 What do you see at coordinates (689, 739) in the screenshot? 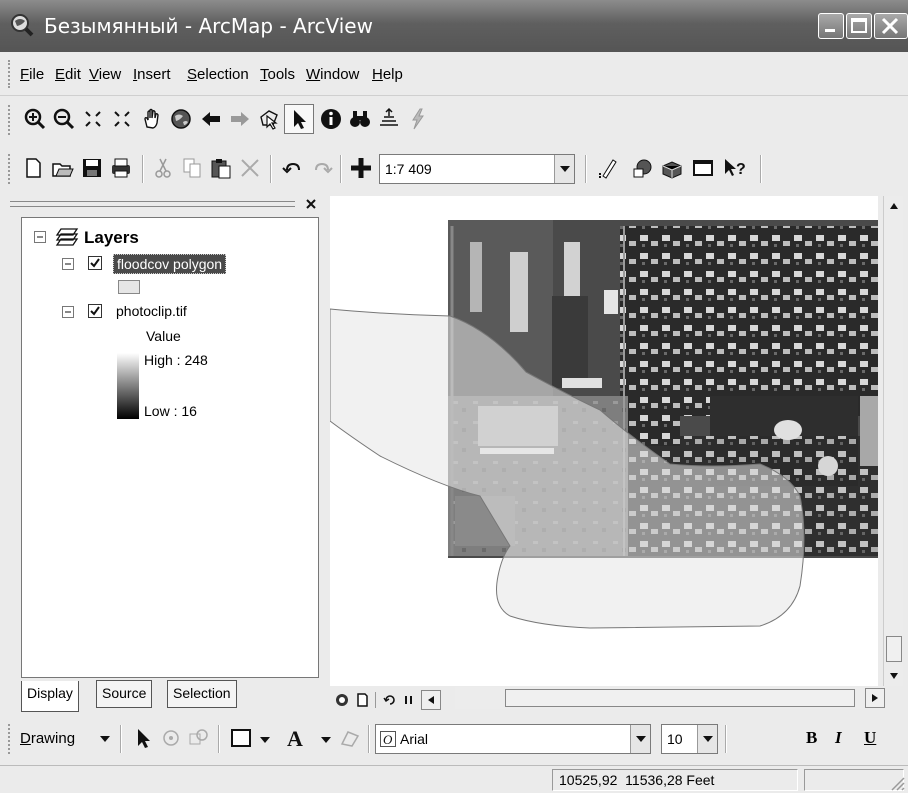
I see `font-size-combo: 10` at bounding box center [689, 739].